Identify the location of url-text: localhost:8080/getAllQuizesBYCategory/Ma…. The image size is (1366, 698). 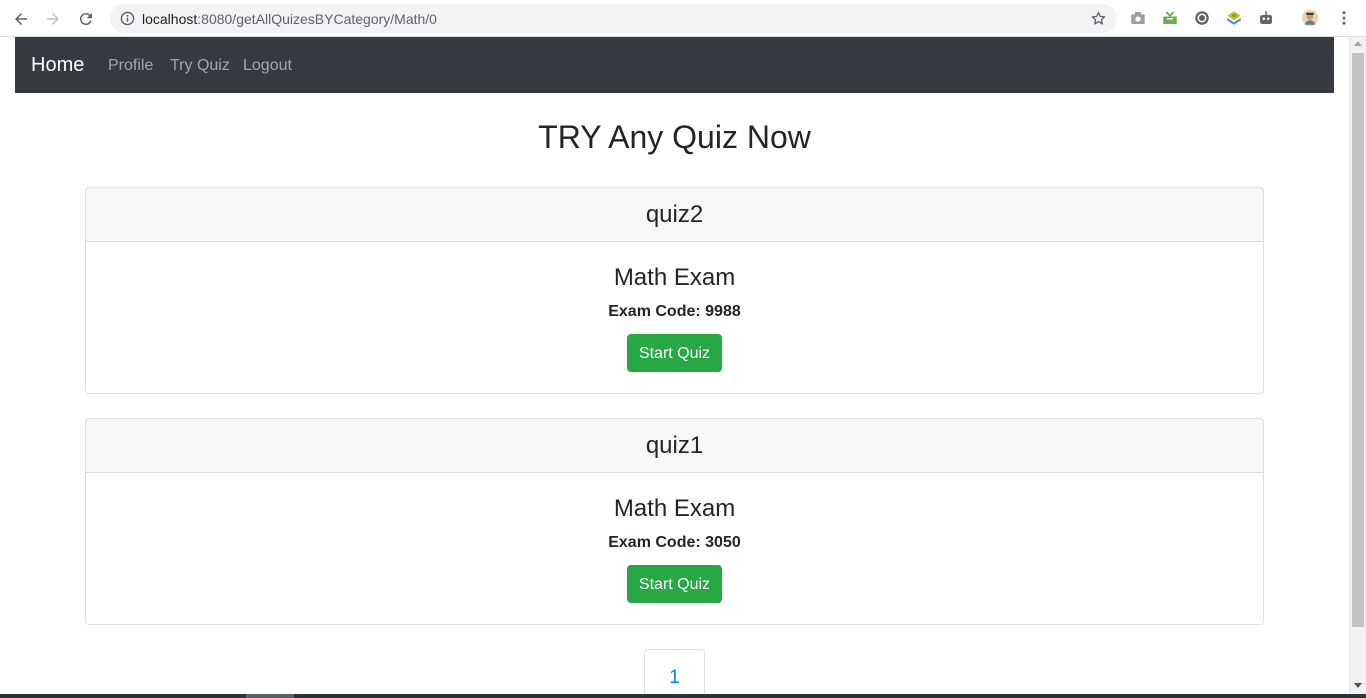
(289, 19).